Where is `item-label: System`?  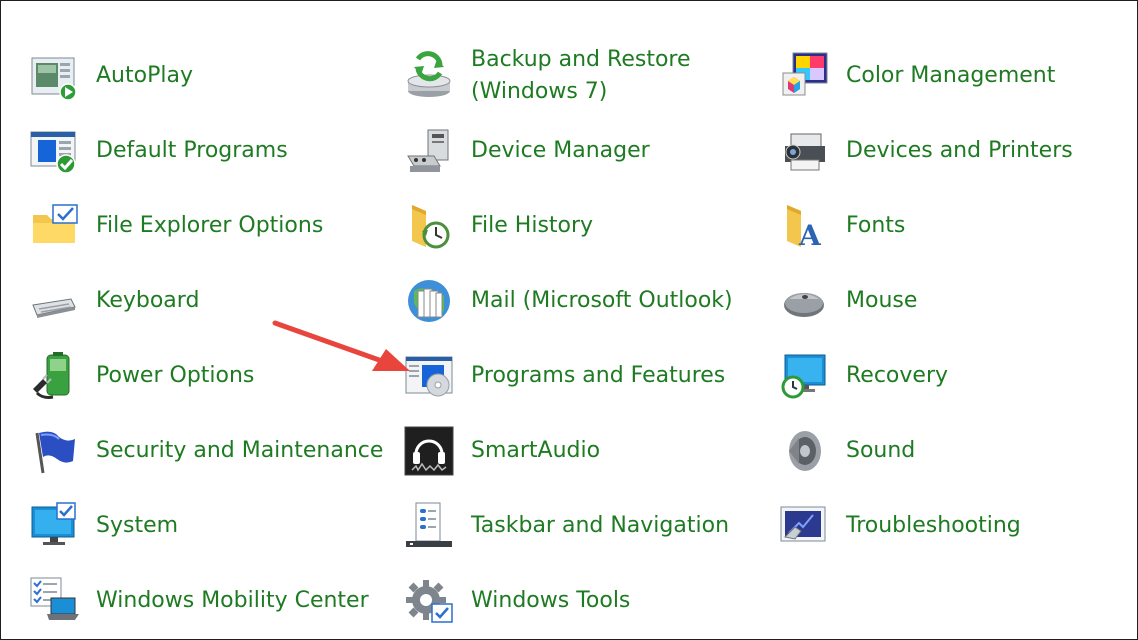
item-label: System is located at coordinates (137, 526).